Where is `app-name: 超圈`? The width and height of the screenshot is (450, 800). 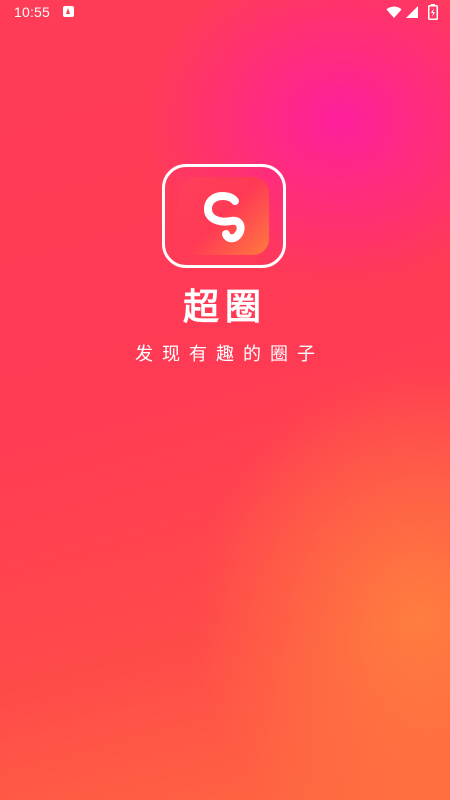 app-name: 超圈 is located at coordinates (224, 307).